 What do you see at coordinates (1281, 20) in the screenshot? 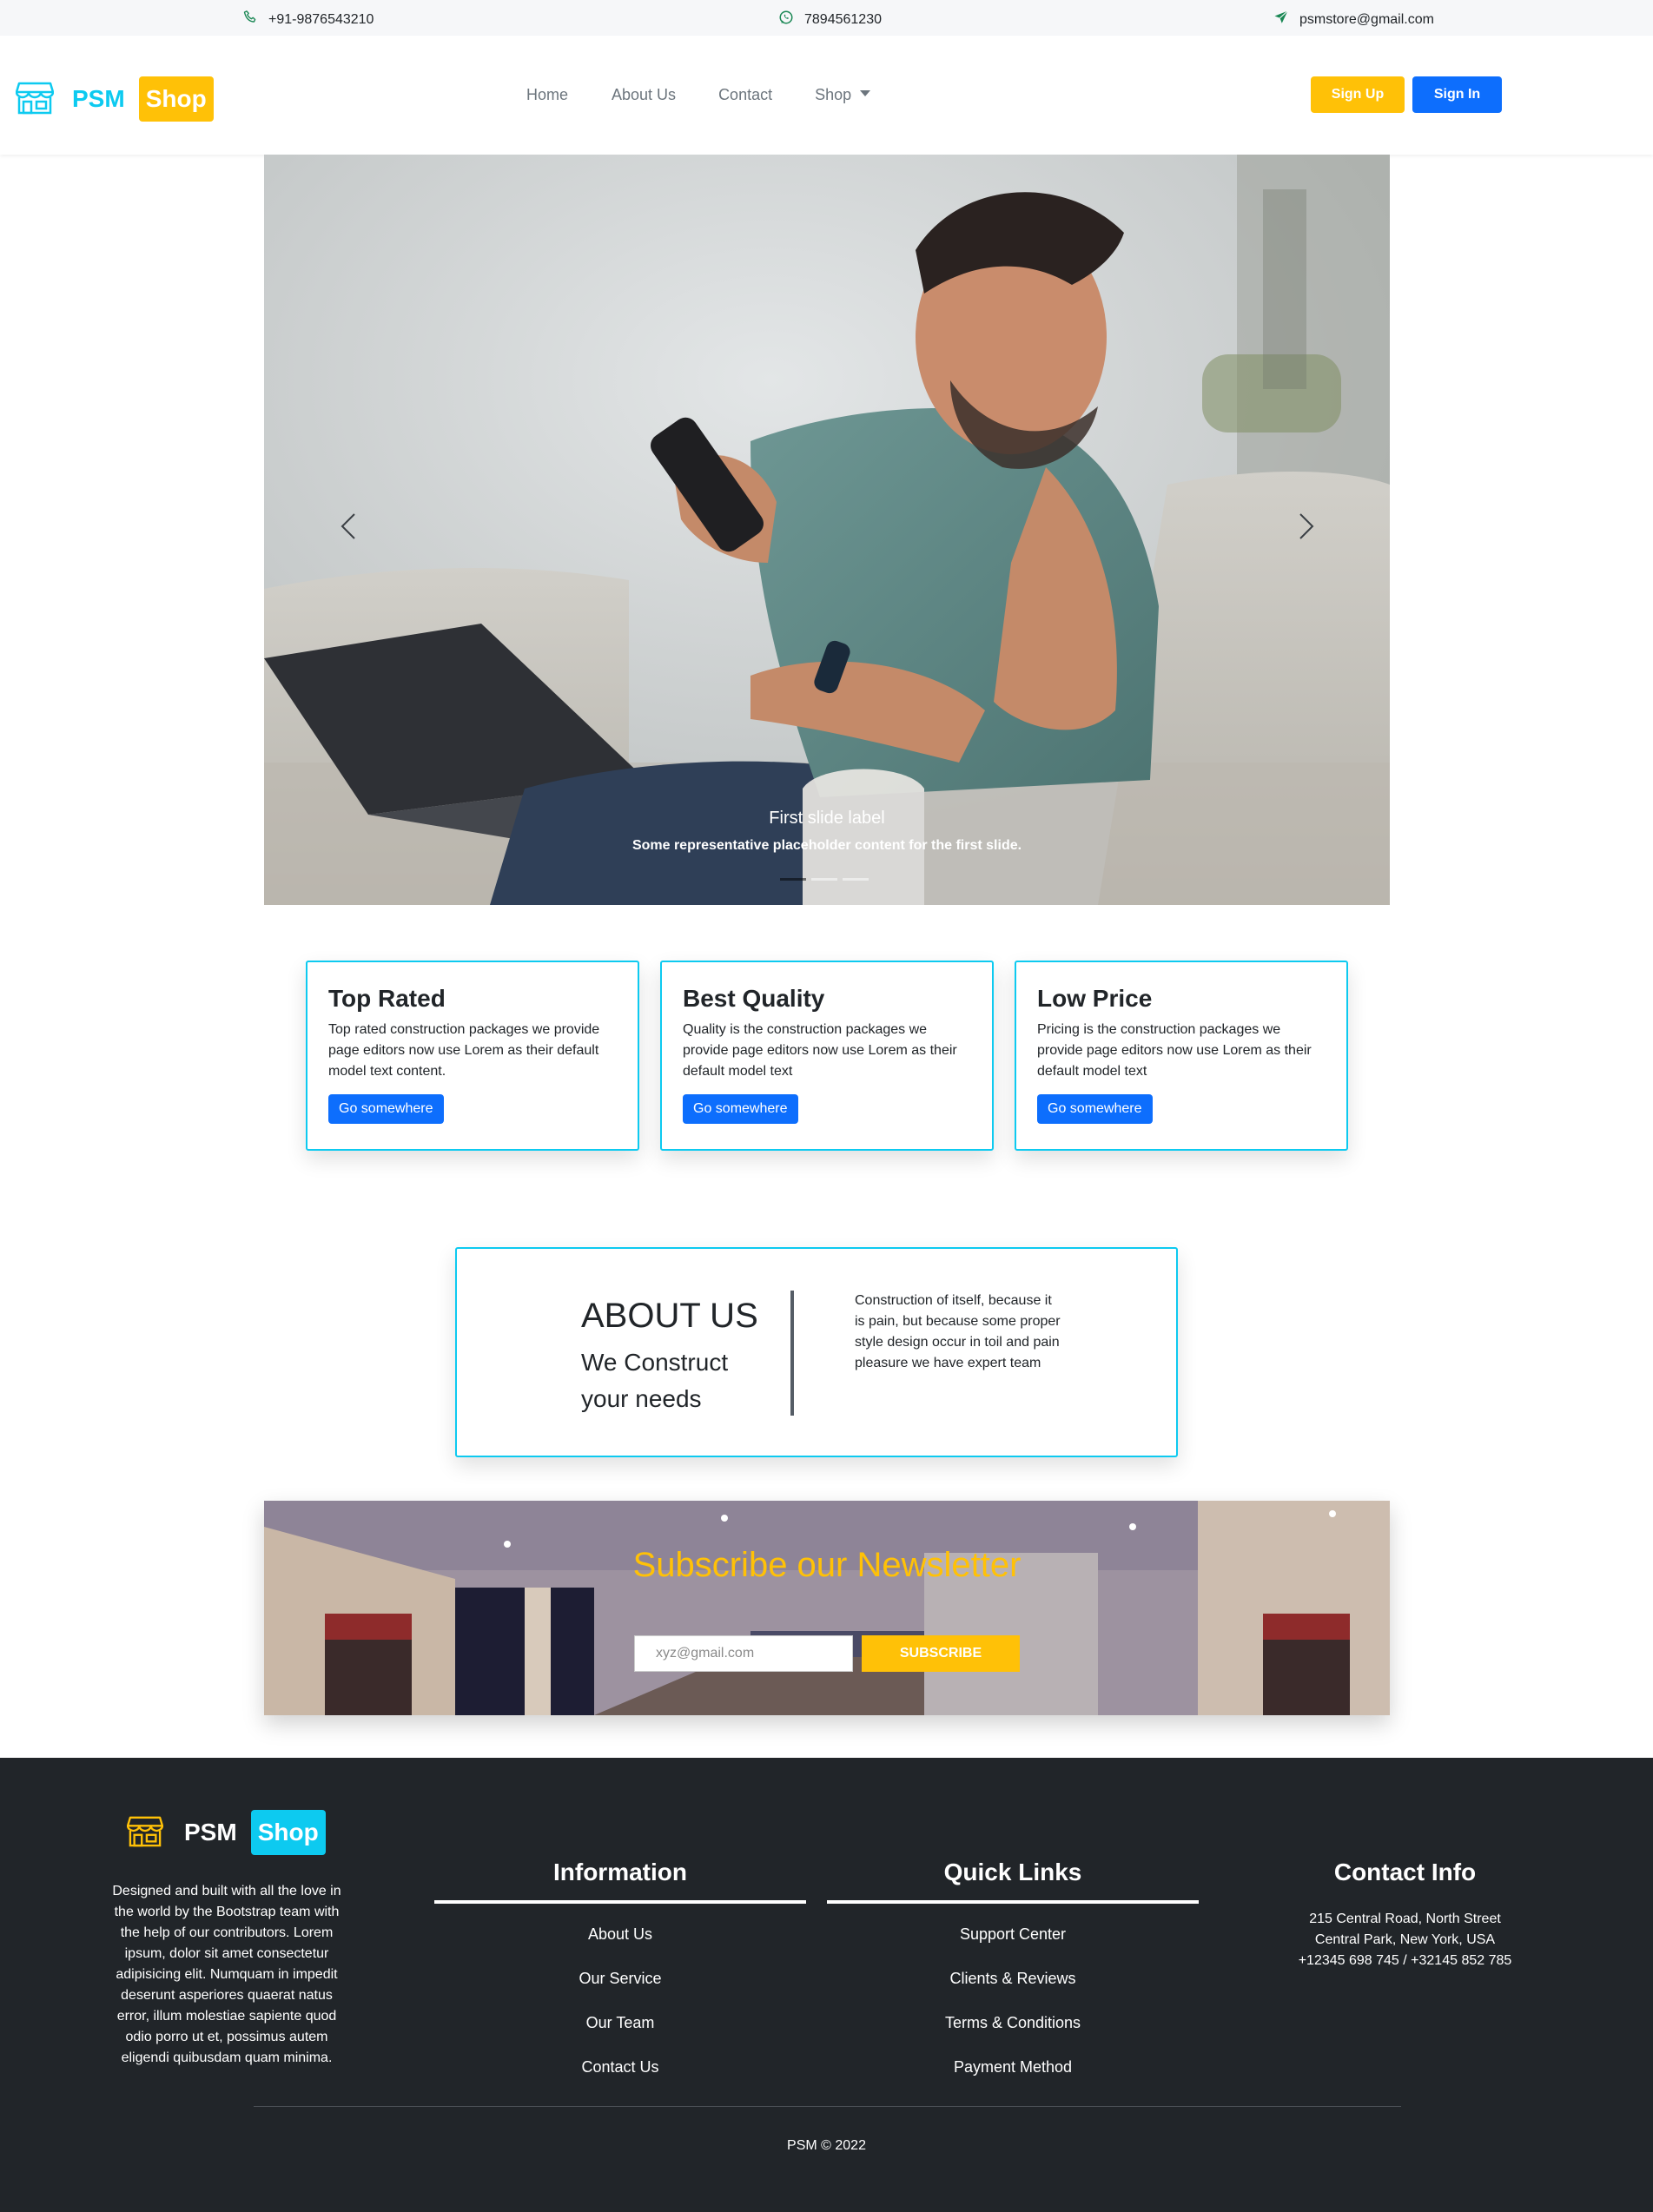
I see `send-icon` at bounding box center [1281, 20].